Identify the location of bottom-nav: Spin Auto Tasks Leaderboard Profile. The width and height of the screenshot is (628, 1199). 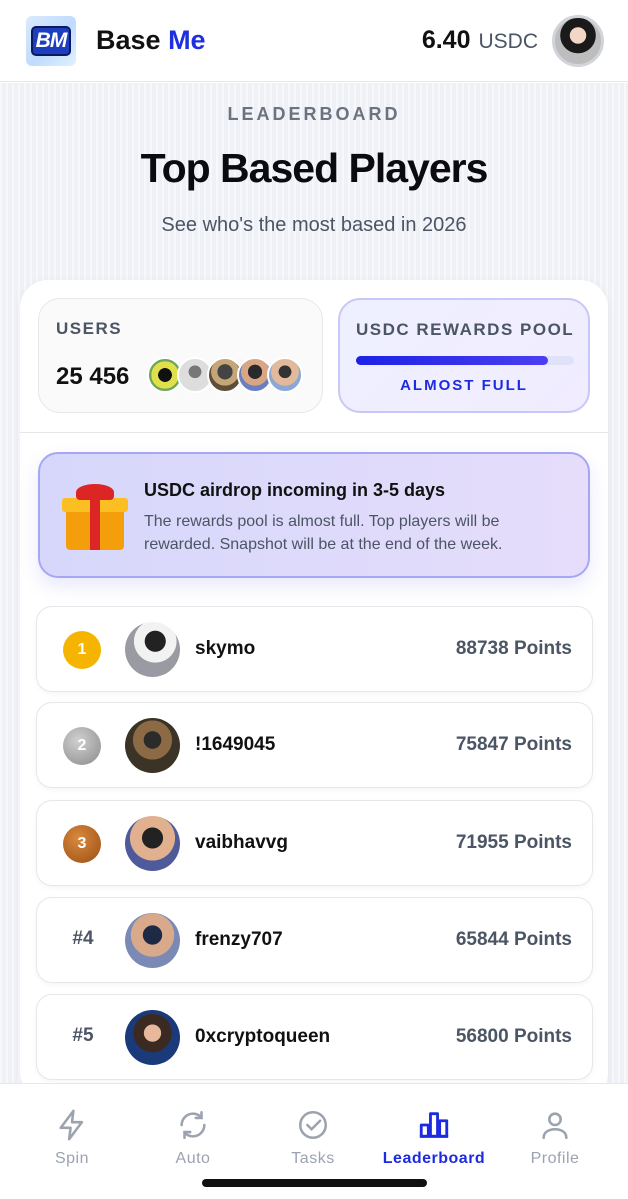
(314, 1141).